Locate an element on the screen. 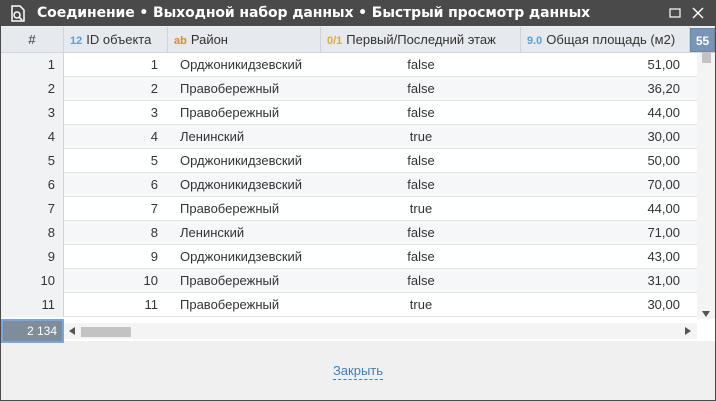 The height and width of the screenshot is (401, 716). cell-area: 50,00 is located at coordinates (663, 160).